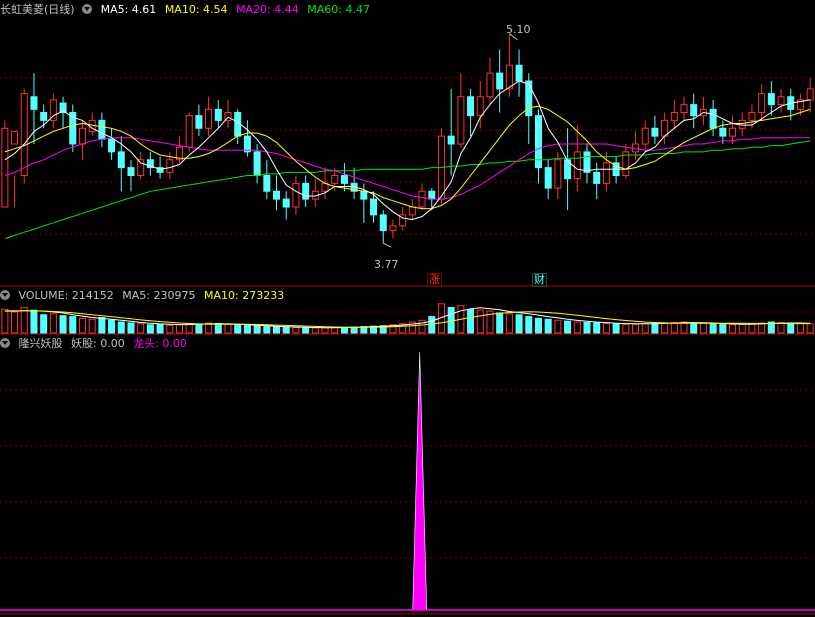  I want to click on indicator-spike, so click(420, 481).